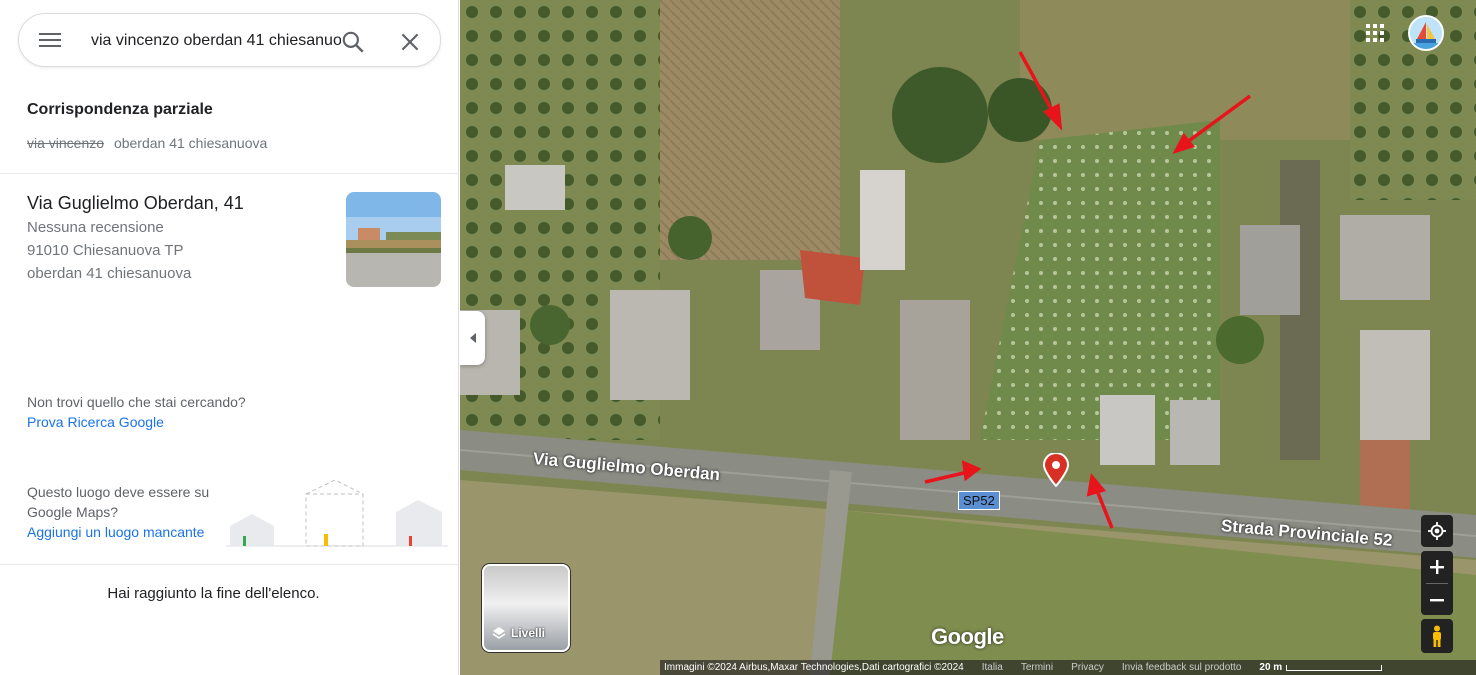 This screenshot has height=675, width=1476. I want to click on my-location-button, so click(1437, 531).